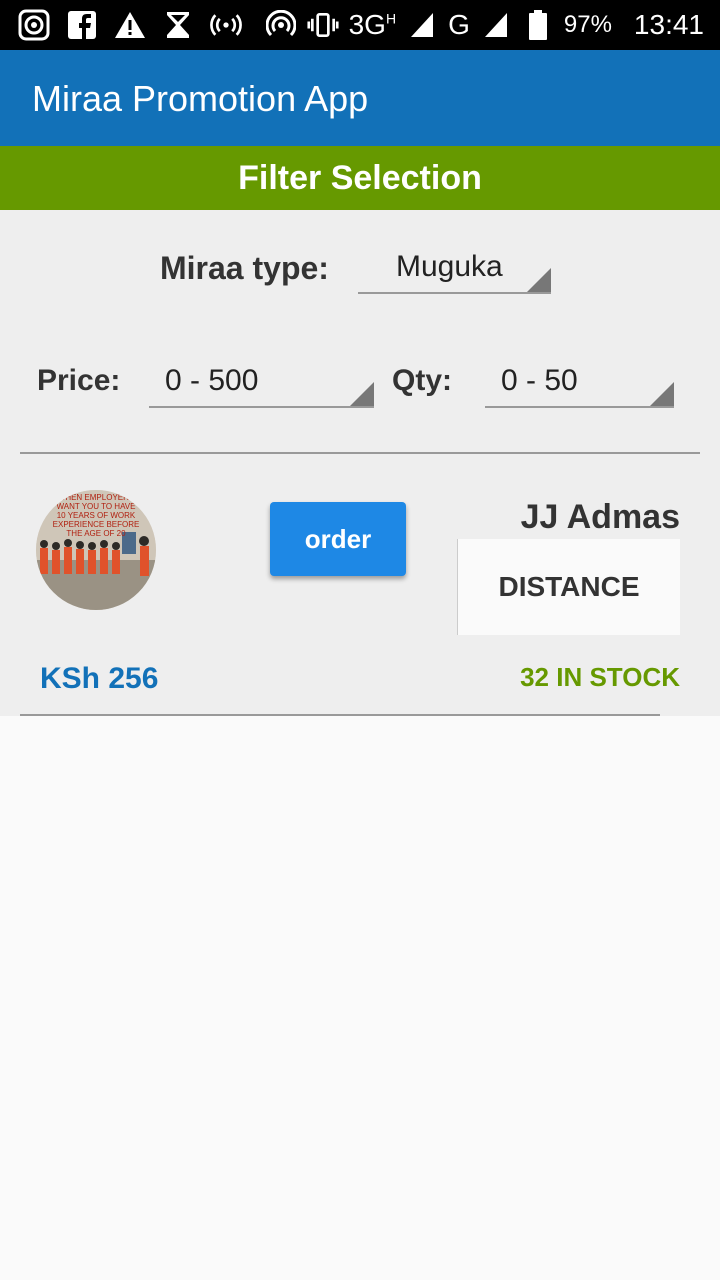 The height and width of the screenshot is (1280, 720). I want to click on hotspot-icon, so click(281, 25).